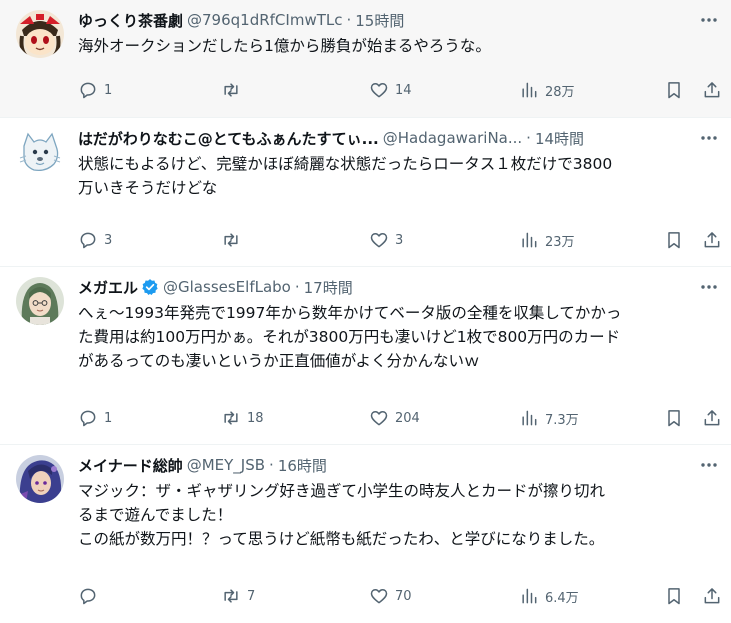  Describe the element at coordinates (227, 287) in the screenshot. I see `user-handle: @GlassesElfLabo` at that location.